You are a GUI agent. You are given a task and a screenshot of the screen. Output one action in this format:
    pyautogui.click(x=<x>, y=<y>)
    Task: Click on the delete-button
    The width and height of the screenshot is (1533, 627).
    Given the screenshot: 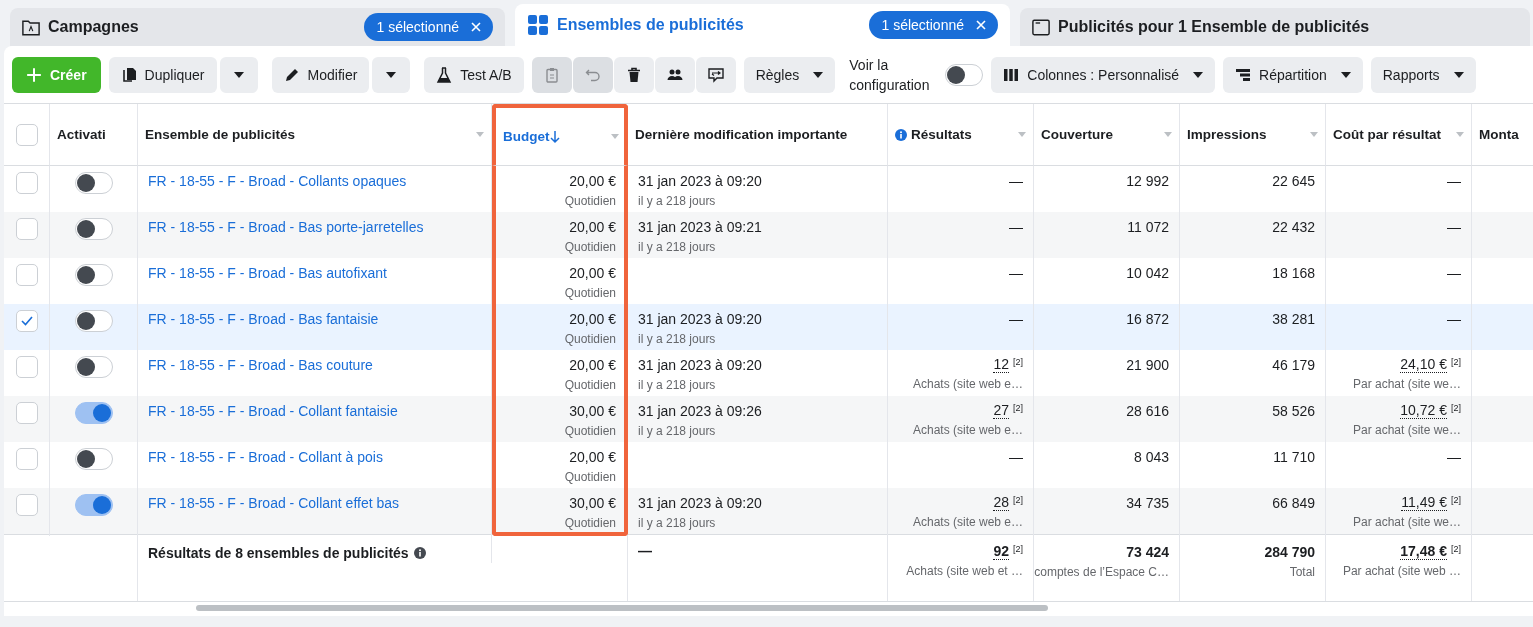 What is the action you would take?
    pyautogui.click(x=633, y=74)
    